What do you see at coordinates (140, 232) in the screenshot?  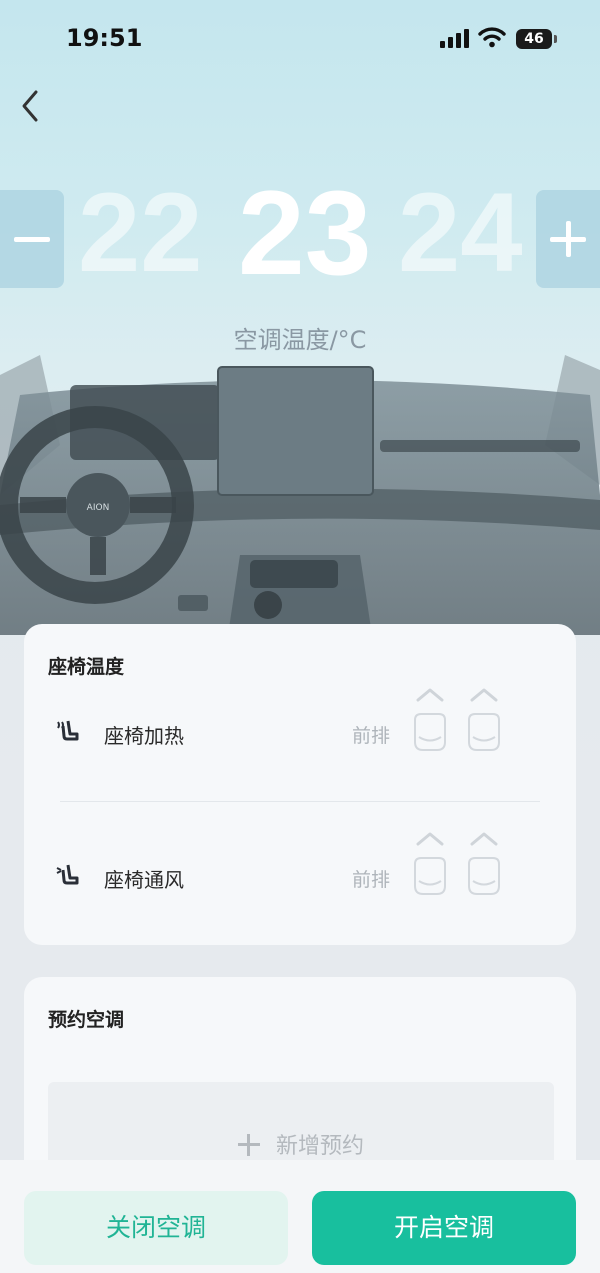 I see `temperature-prev-value: 22` at bounding box center [140, 232].